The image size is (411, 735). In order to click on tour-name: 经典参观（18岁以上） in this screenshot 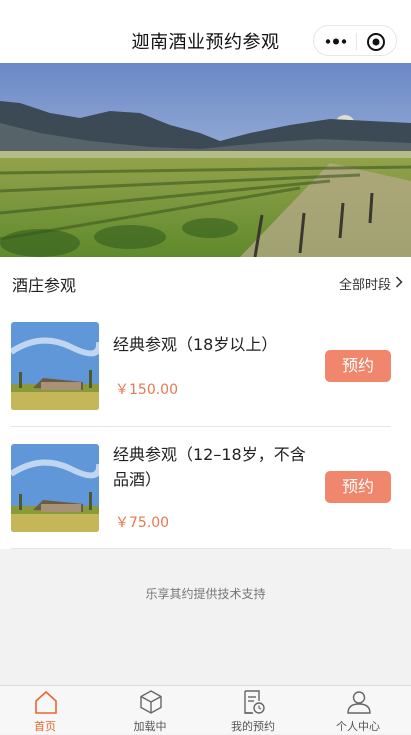, I will do `click(195, 344)`.